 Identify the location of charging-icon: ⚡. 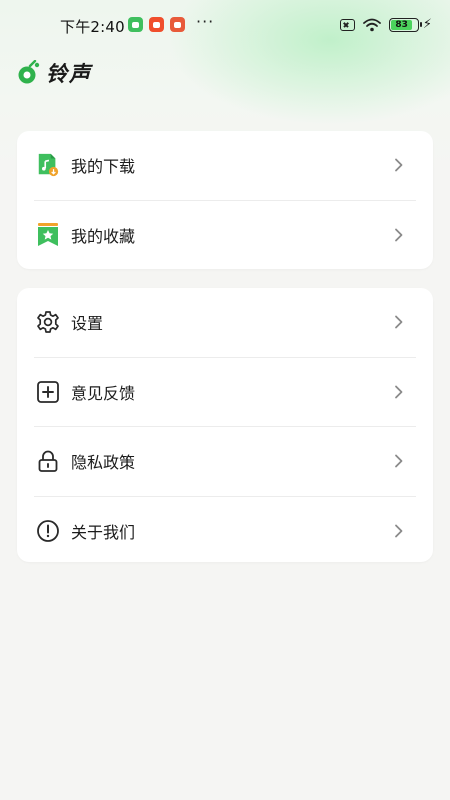
(427, 24).